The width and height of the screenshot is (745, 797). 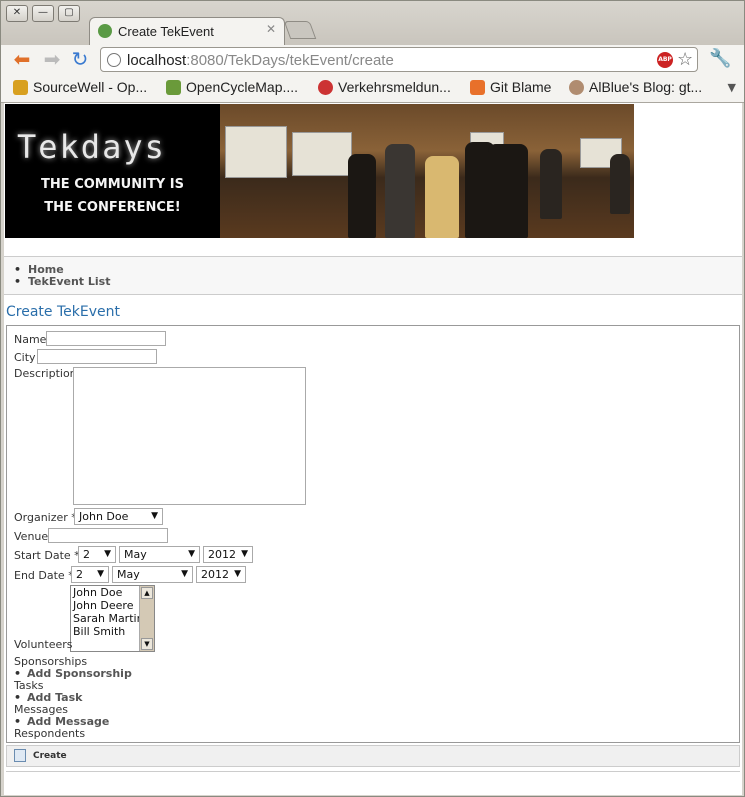 I want to click on name-label: Name, so click(x=30, y=339).